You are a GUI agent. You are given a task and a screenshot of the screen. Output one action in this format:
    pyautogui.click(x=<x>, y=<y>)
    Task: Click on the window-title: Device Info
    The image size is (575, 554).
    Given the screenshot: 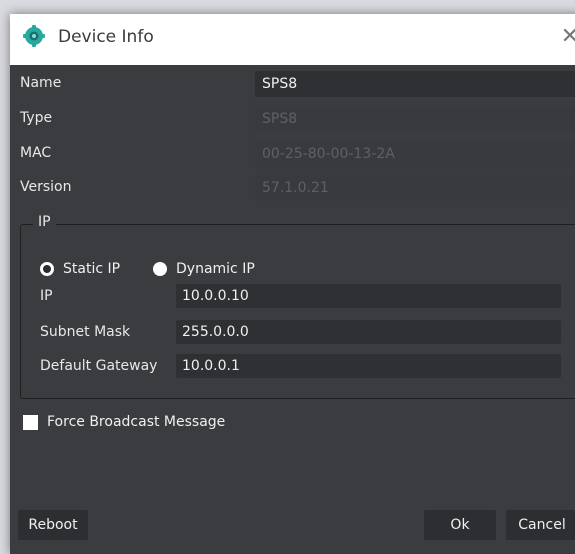 What is the action you would take?
    pyautogui.click(x=106, y=37)
    